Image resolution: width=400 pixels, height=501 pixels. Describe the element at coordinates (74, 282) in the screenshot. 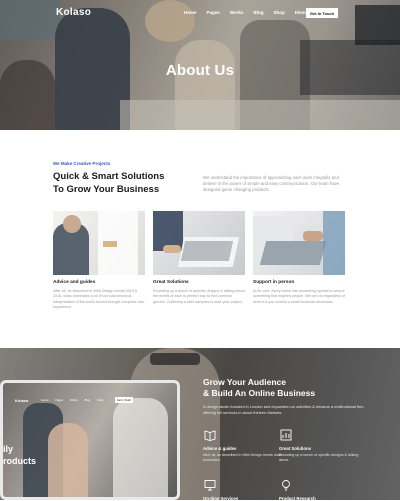

I see `feature-title: Advice and guides` at that location.